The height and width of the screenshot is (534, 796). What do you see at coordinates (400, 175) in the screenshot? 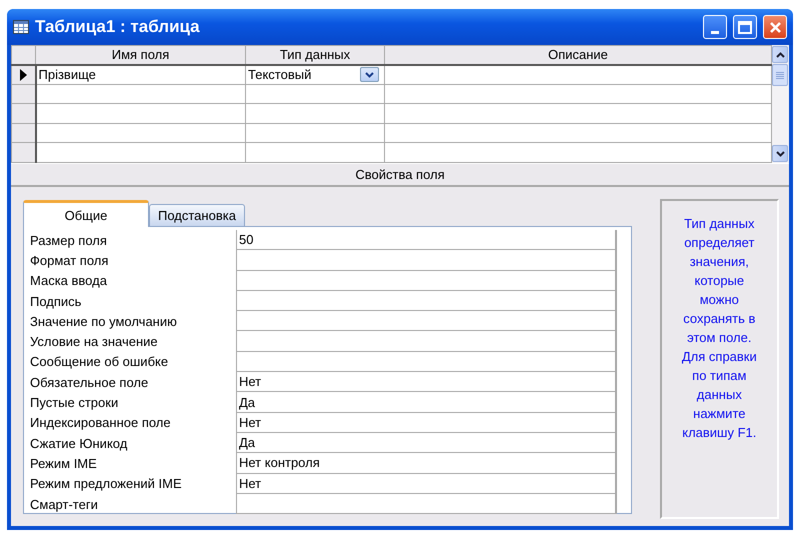
I see `section-title: Свойства поля` at bounding box center [400, 175].